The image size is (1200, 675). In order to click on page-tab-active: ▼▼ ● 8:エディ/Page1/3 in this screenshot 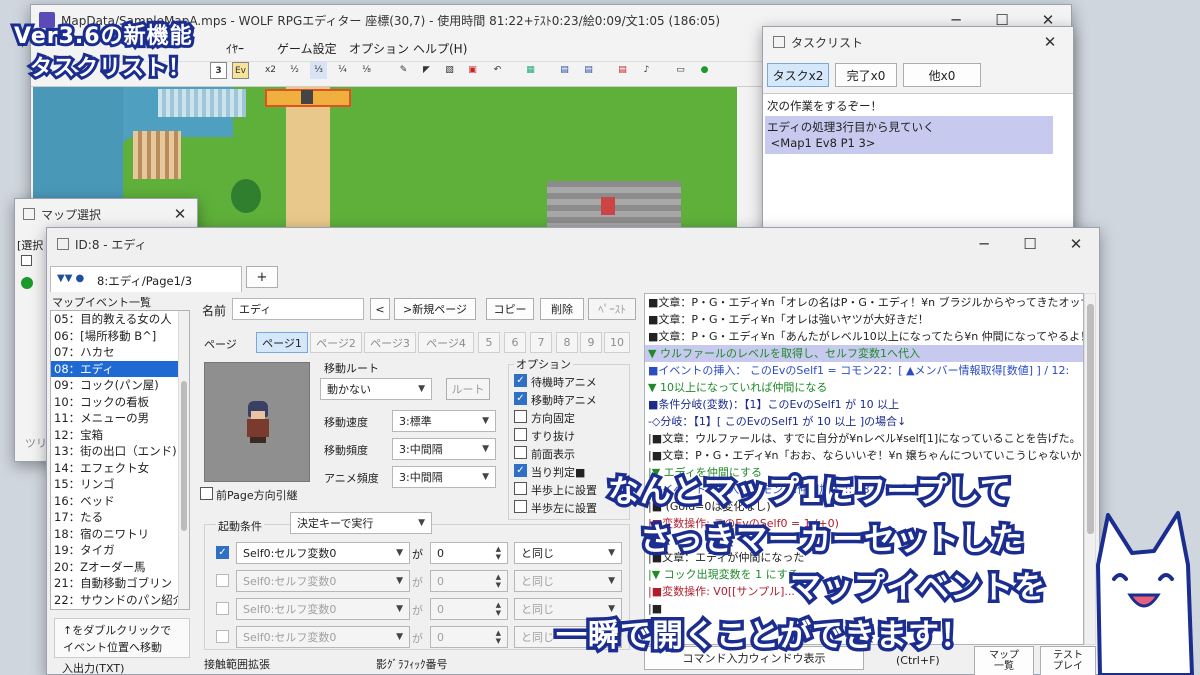, I will do `click(146, 279)`.